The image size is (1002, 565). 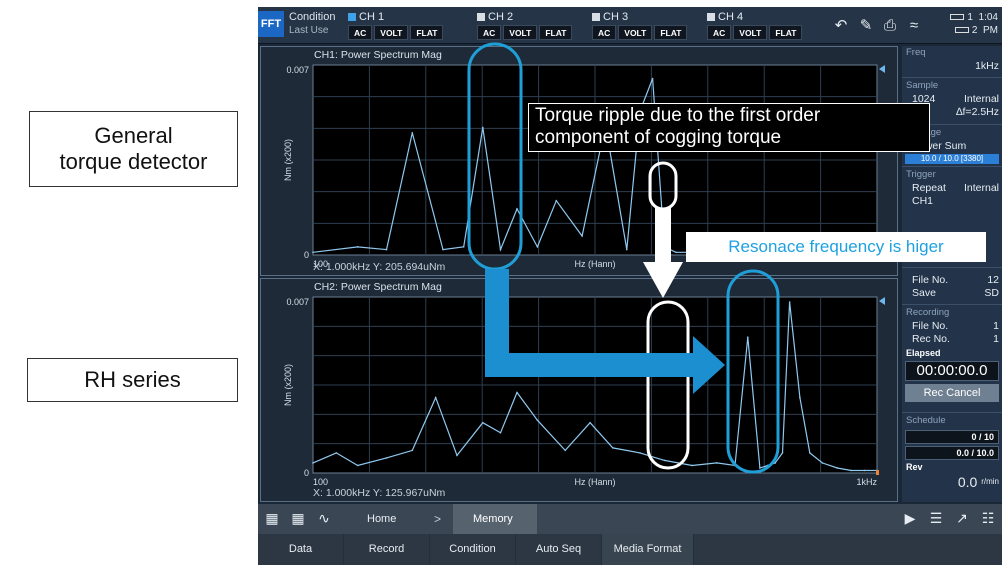 I want to click on clock-time: 1:04, so click(x=988, y=17).